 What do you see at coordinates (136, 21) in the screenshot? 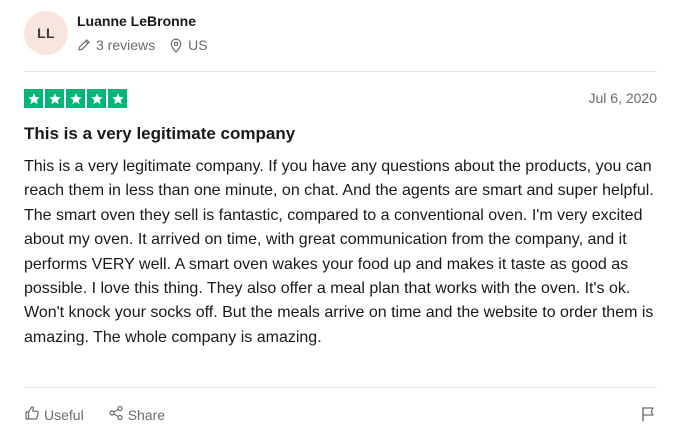
I see `reviewer-name: Luanne LeBronne` at bounding box center [136, 21].